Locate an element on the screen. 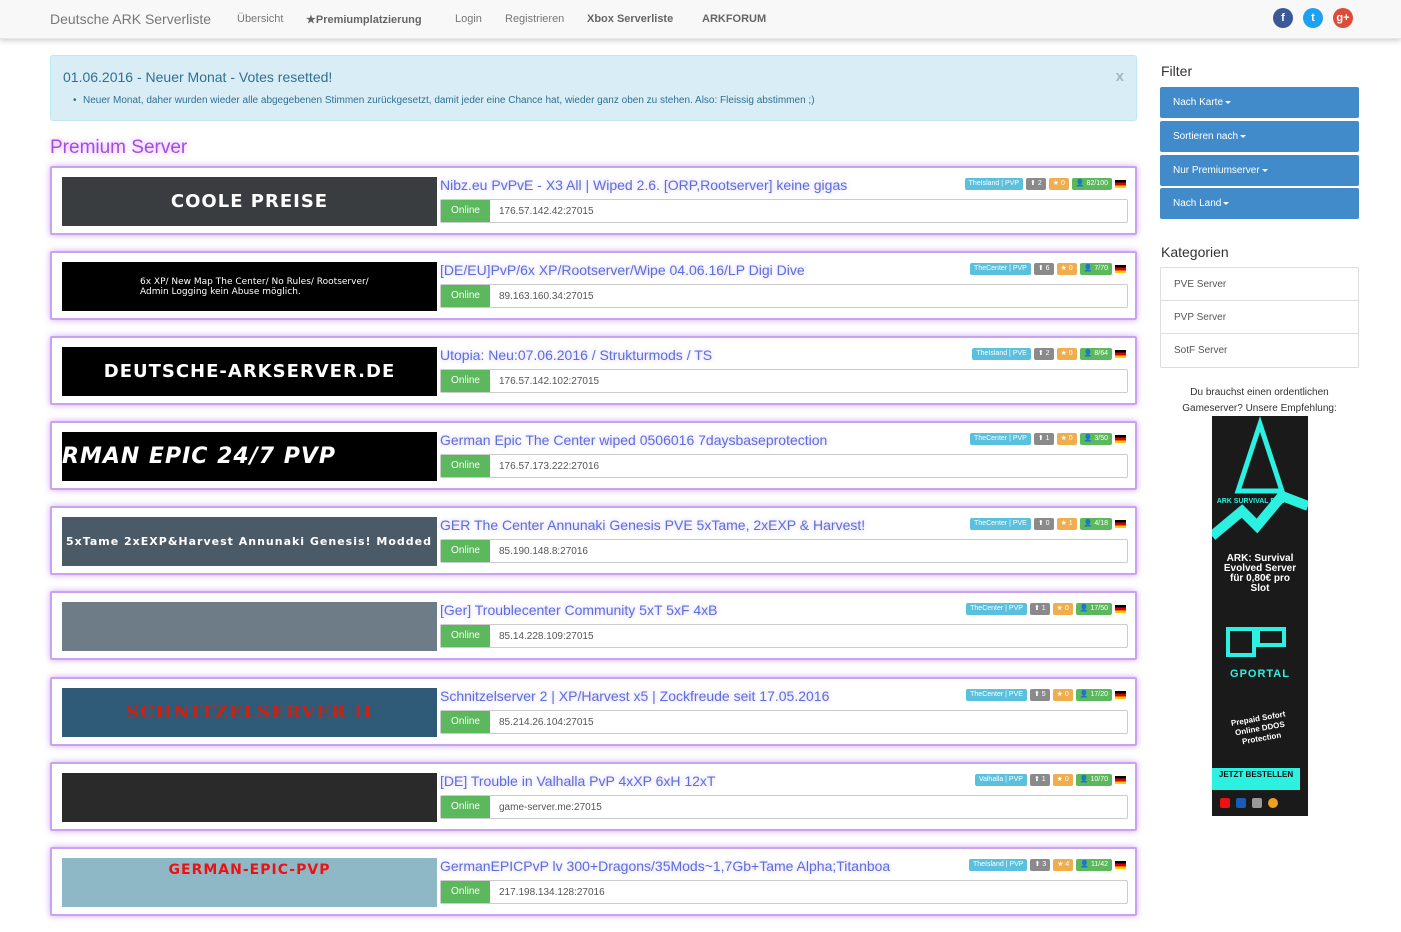 The image size is (1401, 932). server-ip-field: Online 85.14.228.109:27015 is located at coordinates (784, 636).